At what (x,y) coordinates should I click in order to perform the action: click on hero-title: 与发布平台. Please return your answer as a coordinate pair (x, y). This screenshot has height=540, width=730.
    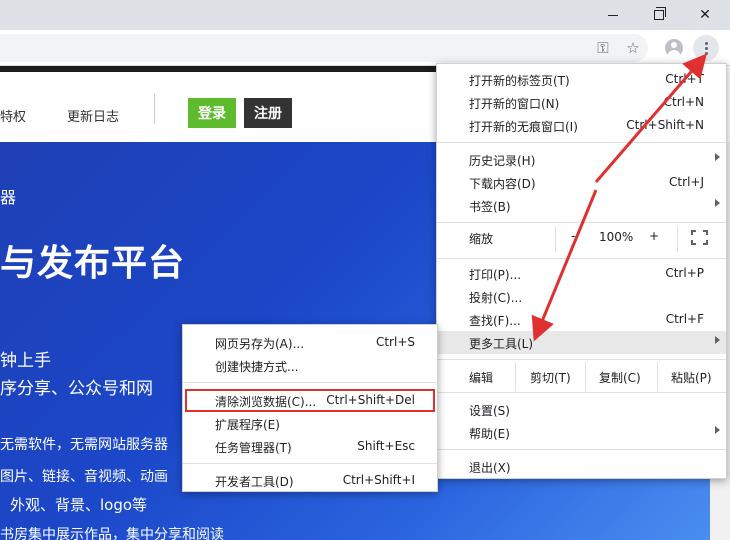
    Looking at the image, I should click on (93, 263).